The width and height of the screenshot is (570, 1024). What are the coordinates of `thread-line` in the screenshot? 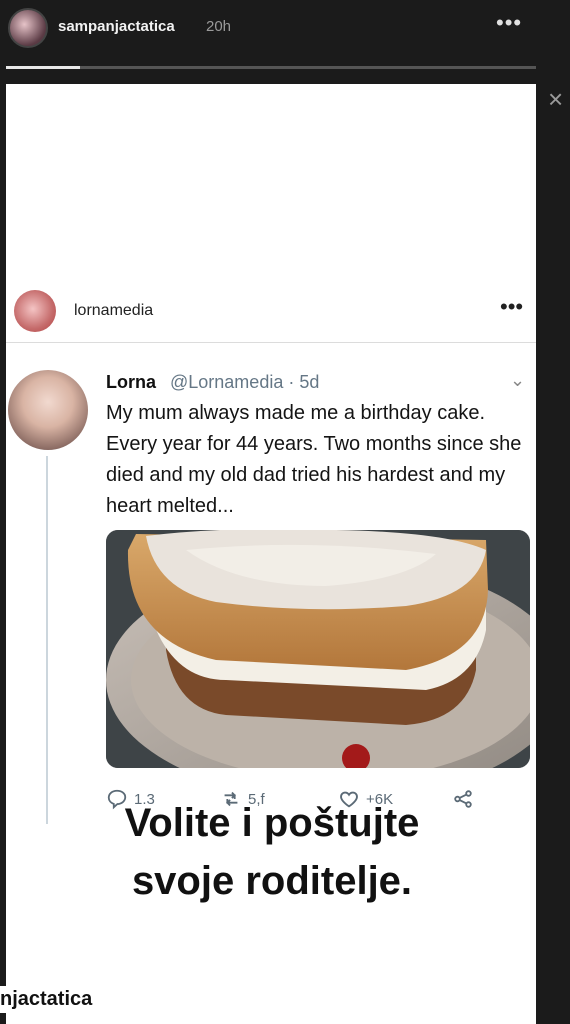 It's located at (47, 640).